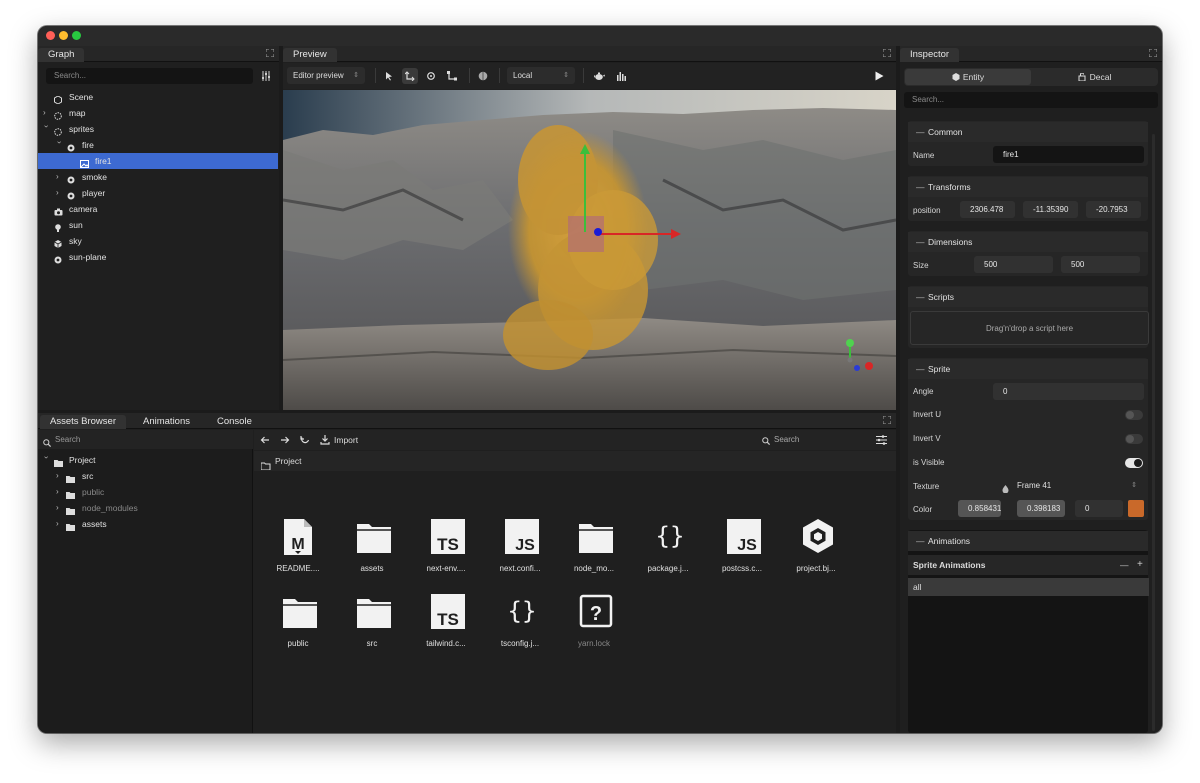 This screenshot has height=783, width=1200. What do you see at coordinates (1140, 565) in the screenshot?
I see `add-animation-button: +` at bounding box center [1140, 565].